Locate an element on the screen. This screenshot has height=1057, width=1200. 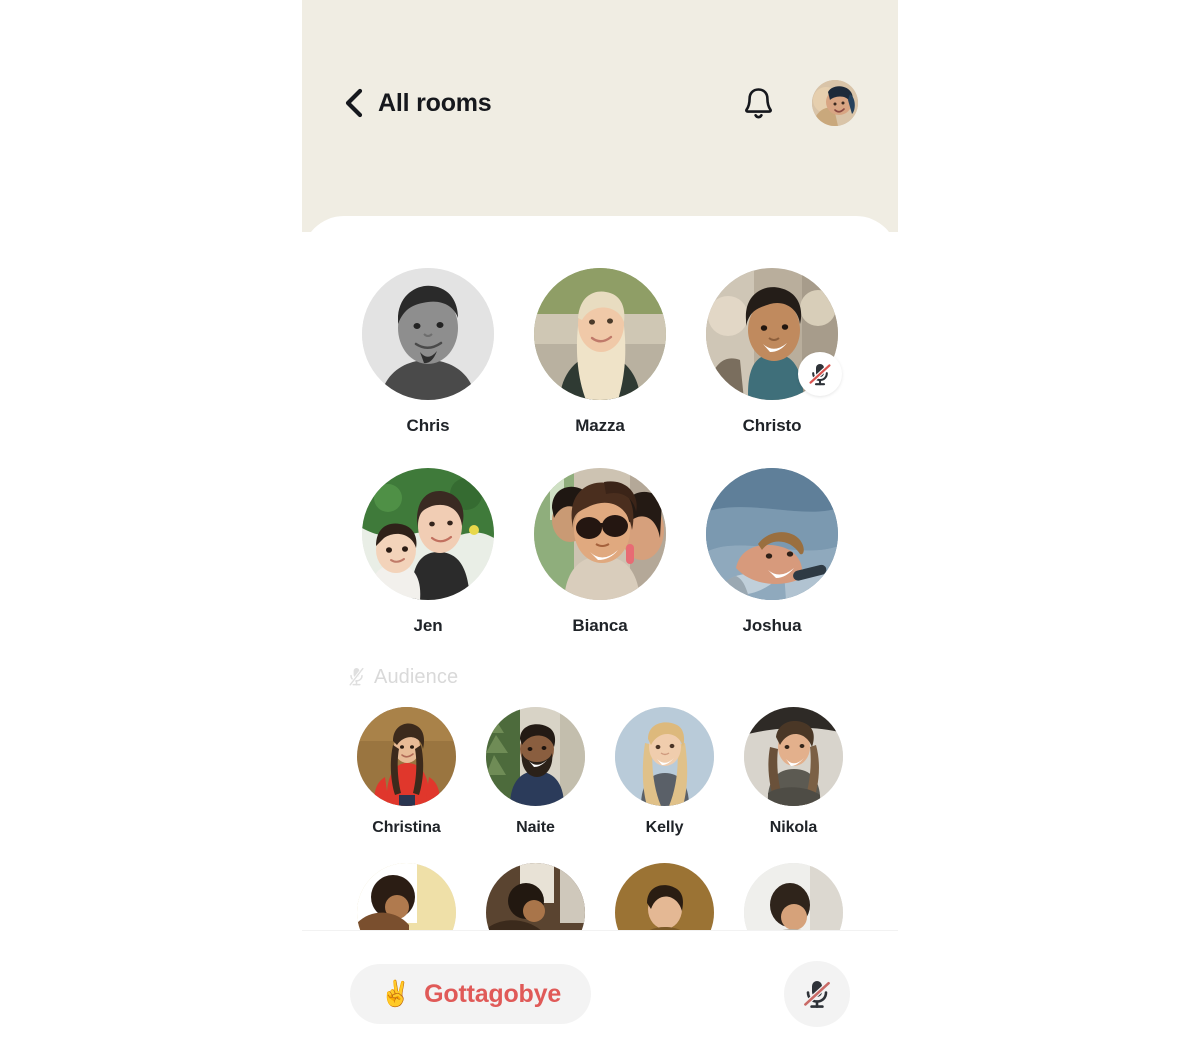
speaker-tile: Bianca is located at coordinates (600, 552).